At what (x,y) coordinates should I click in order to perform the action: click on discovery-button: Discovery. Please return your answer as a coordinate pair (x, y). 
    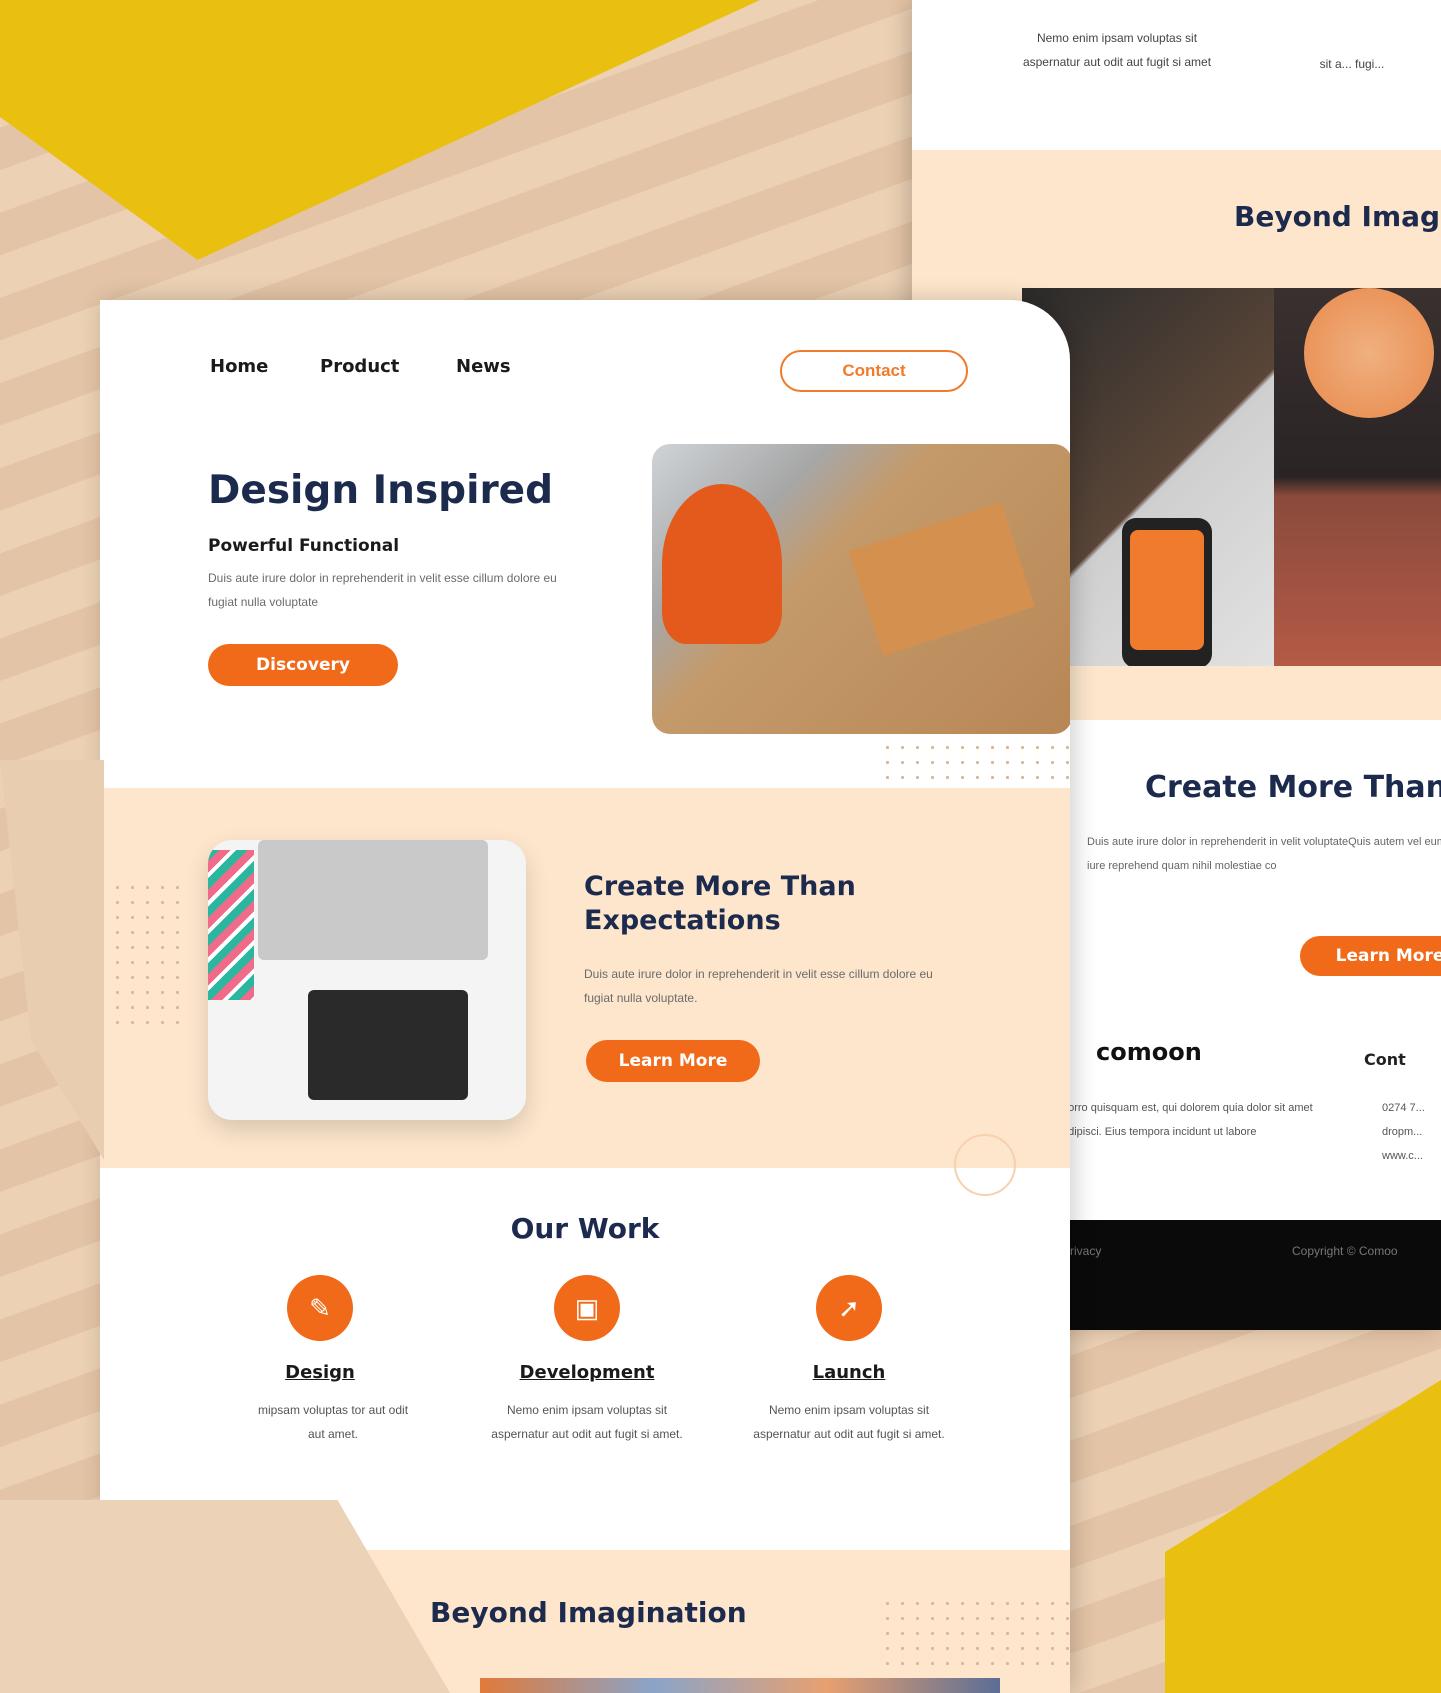
    Looking at the image, I should click on (303, 665).